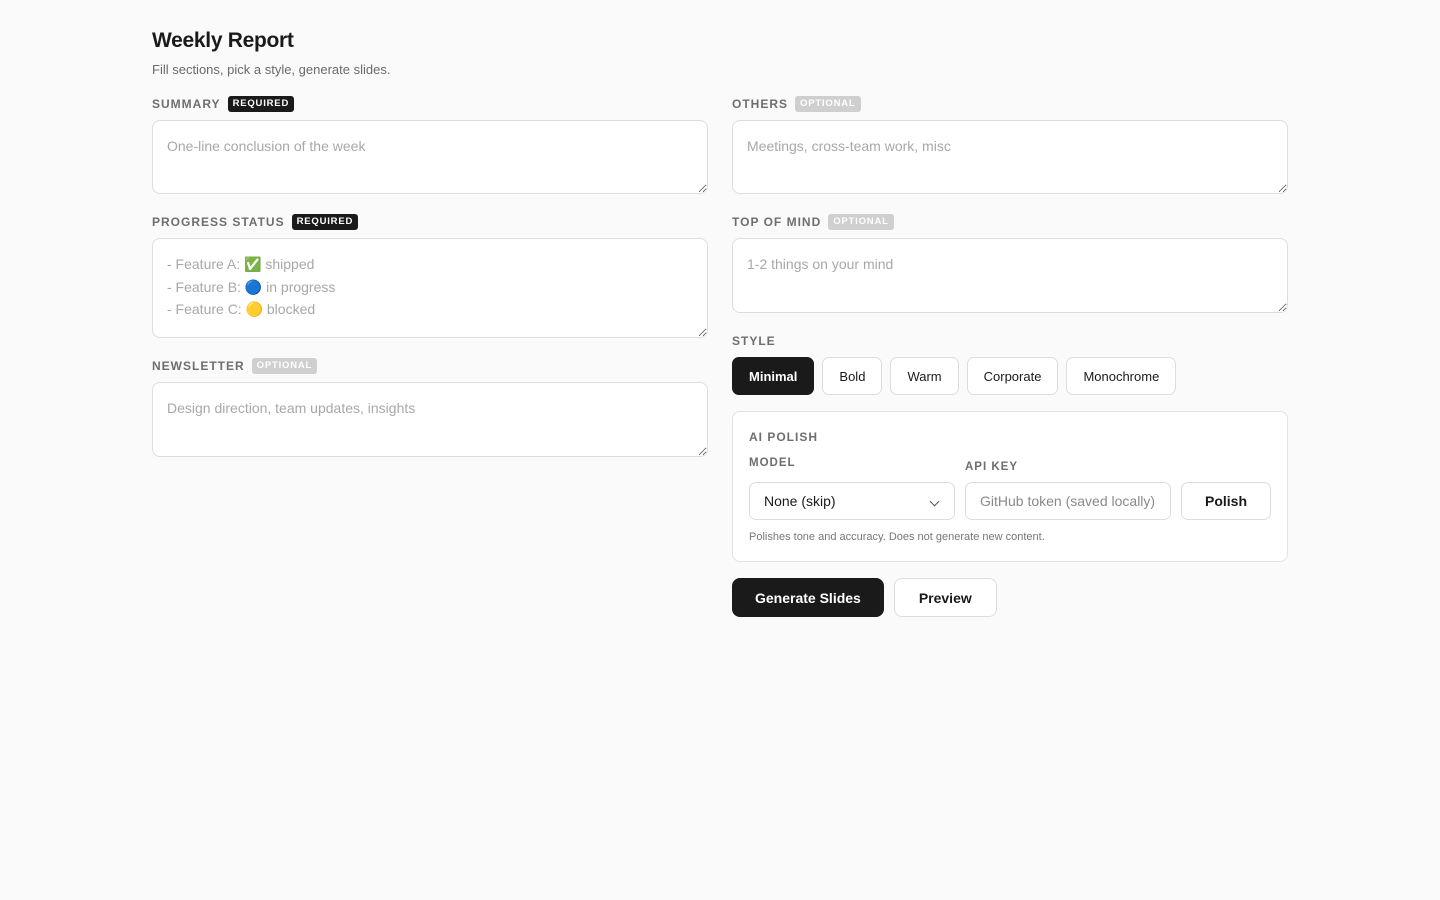  I want to click on progress-status-textarea, so click(430, 288).